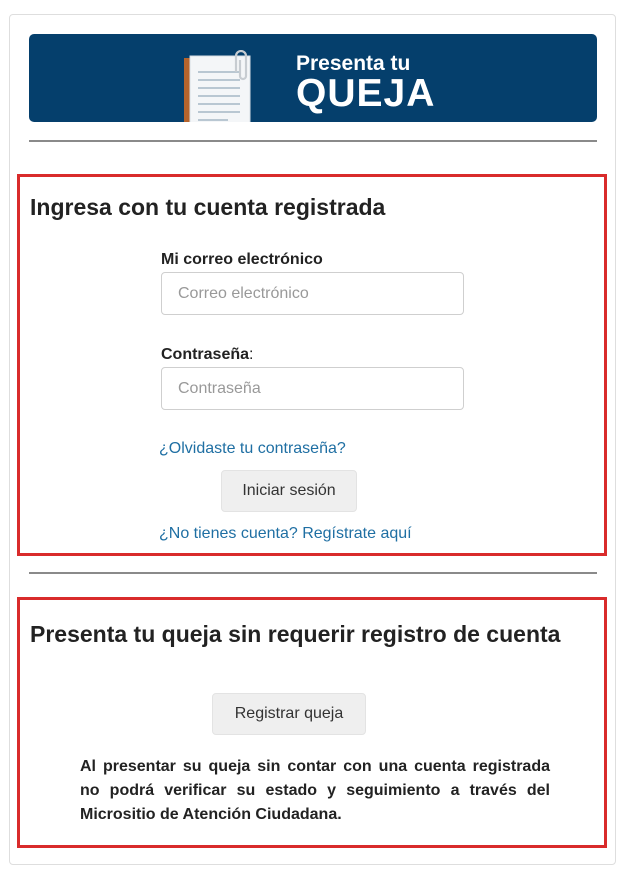  What do you see at coordinates (251, 354) in the screenshot?
I see `password-label-colon: :` at bounding box center [251, 354].